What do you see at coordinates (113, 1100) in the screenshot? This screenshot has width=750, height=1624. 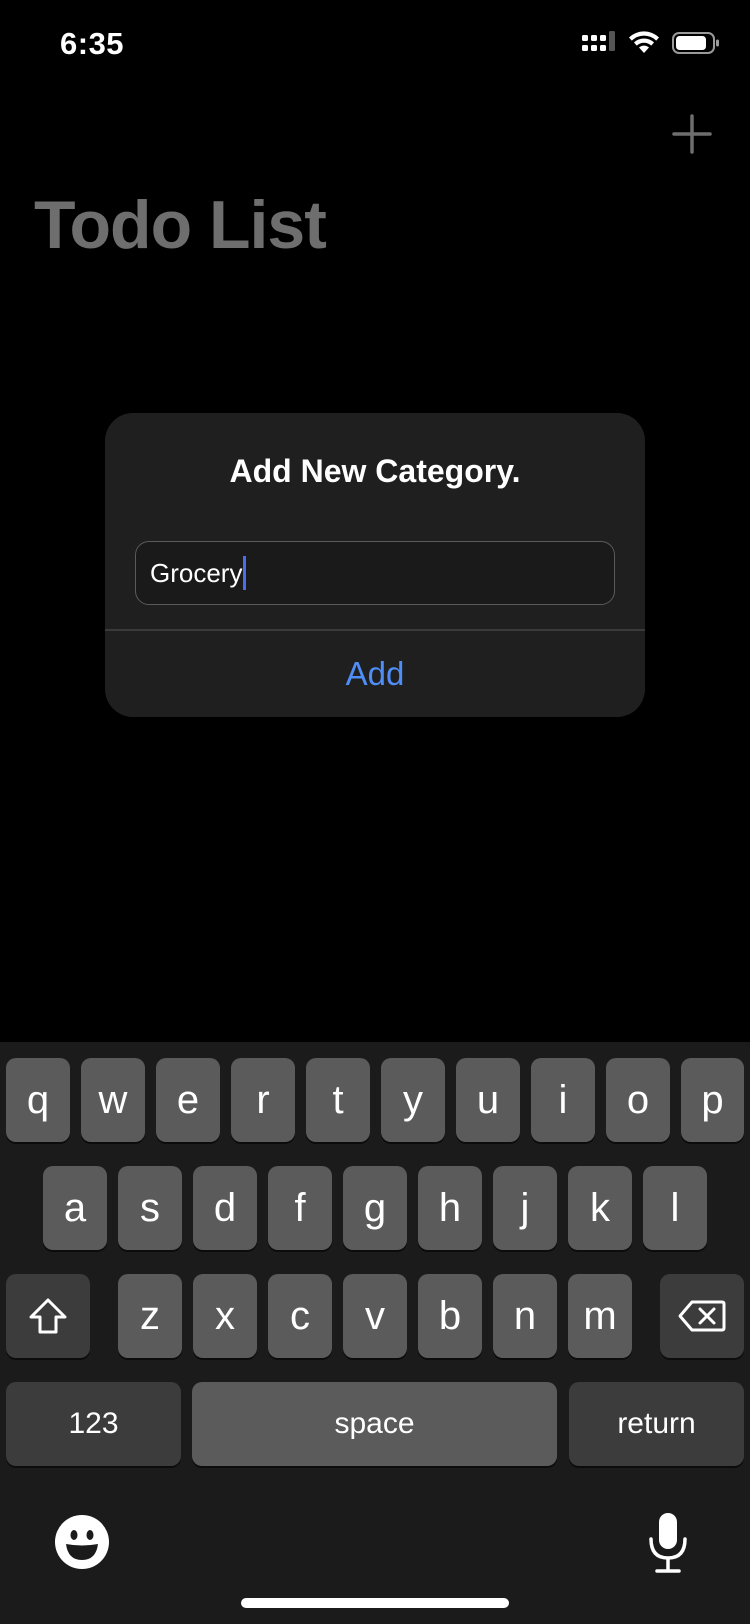 I see `key-w: w` at bounding box center [113, 1100].